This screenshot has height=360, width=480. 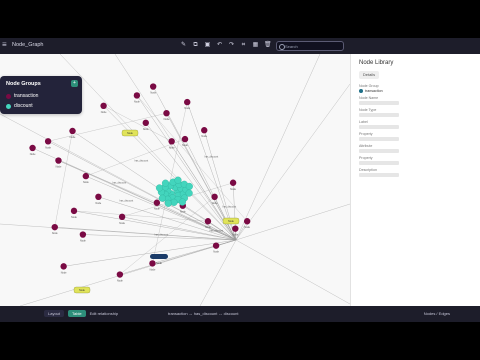 What do you see at coordinates (369, 98) in the screenshot?
I see `sidebar-field-label: Node Name` at bounding box center [369, 98].